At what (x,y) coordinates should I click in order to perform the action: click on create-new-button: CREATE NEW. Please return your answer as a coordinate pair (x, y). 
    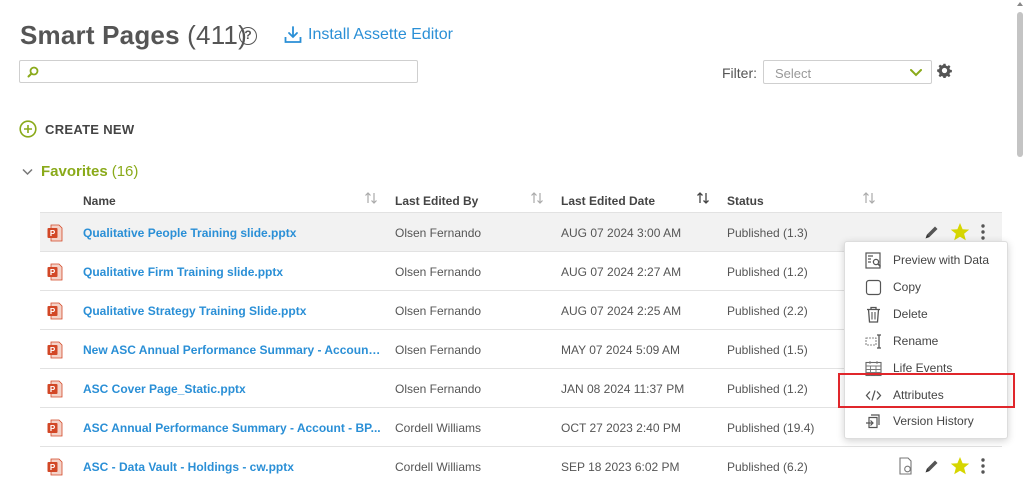
    Looking at the image, I should click on (76, 129).